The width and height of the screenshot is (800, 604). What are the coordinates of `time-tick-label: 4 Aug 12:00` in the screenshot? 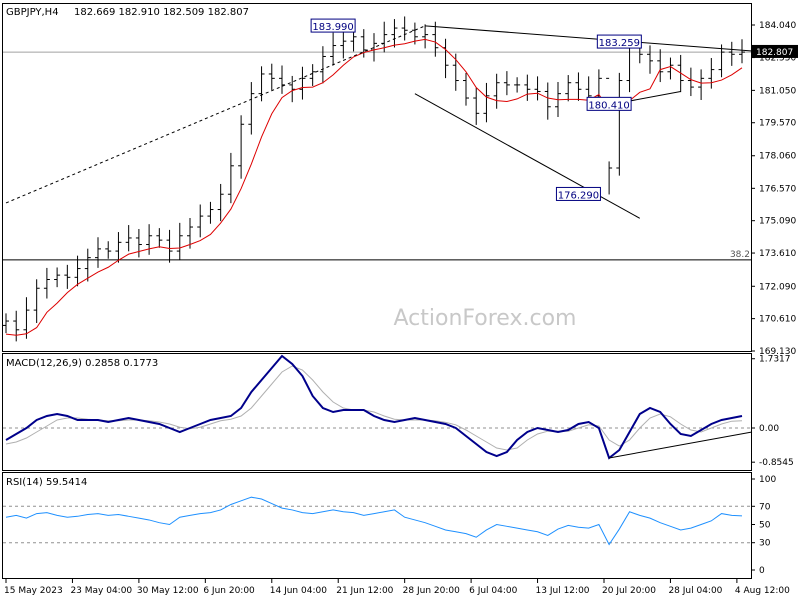 It's located at (762, 591).